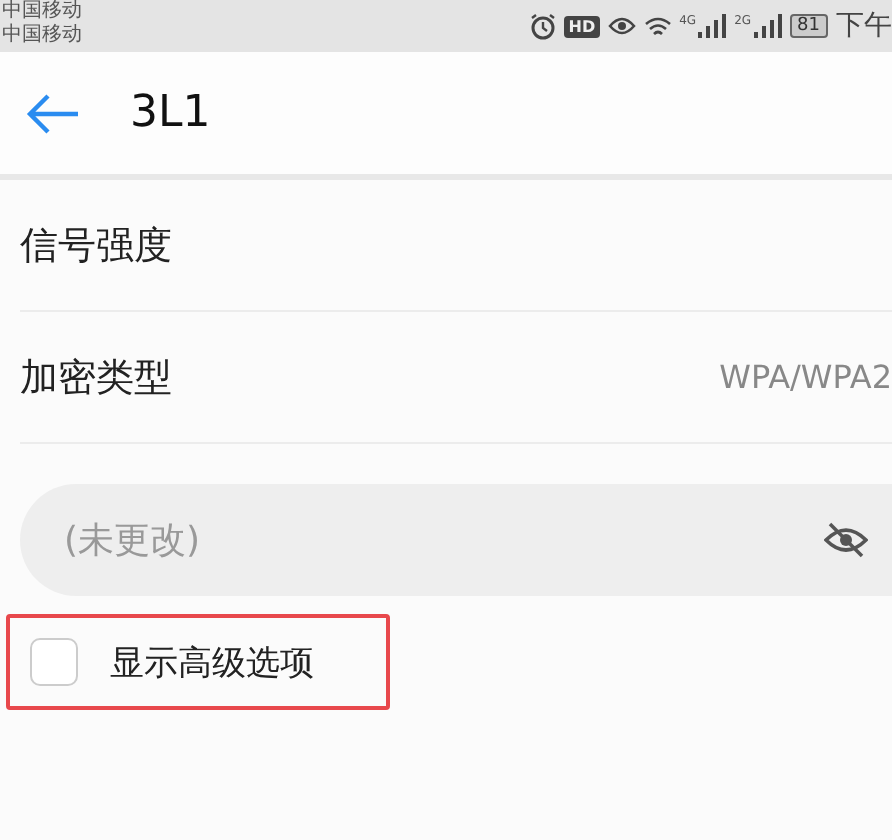 Image resolution: width=892 pixels, height=840 pixels. Describe the element at coordinates (808, 26) in the screenshot. I see `battery-level: 81` at that location.